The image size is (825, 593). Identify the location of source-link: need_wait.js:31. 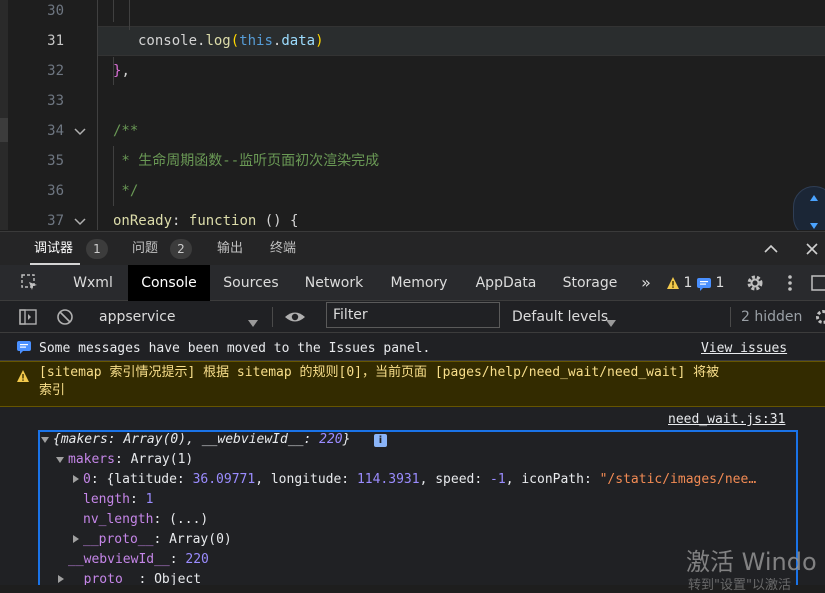
(726, 420).